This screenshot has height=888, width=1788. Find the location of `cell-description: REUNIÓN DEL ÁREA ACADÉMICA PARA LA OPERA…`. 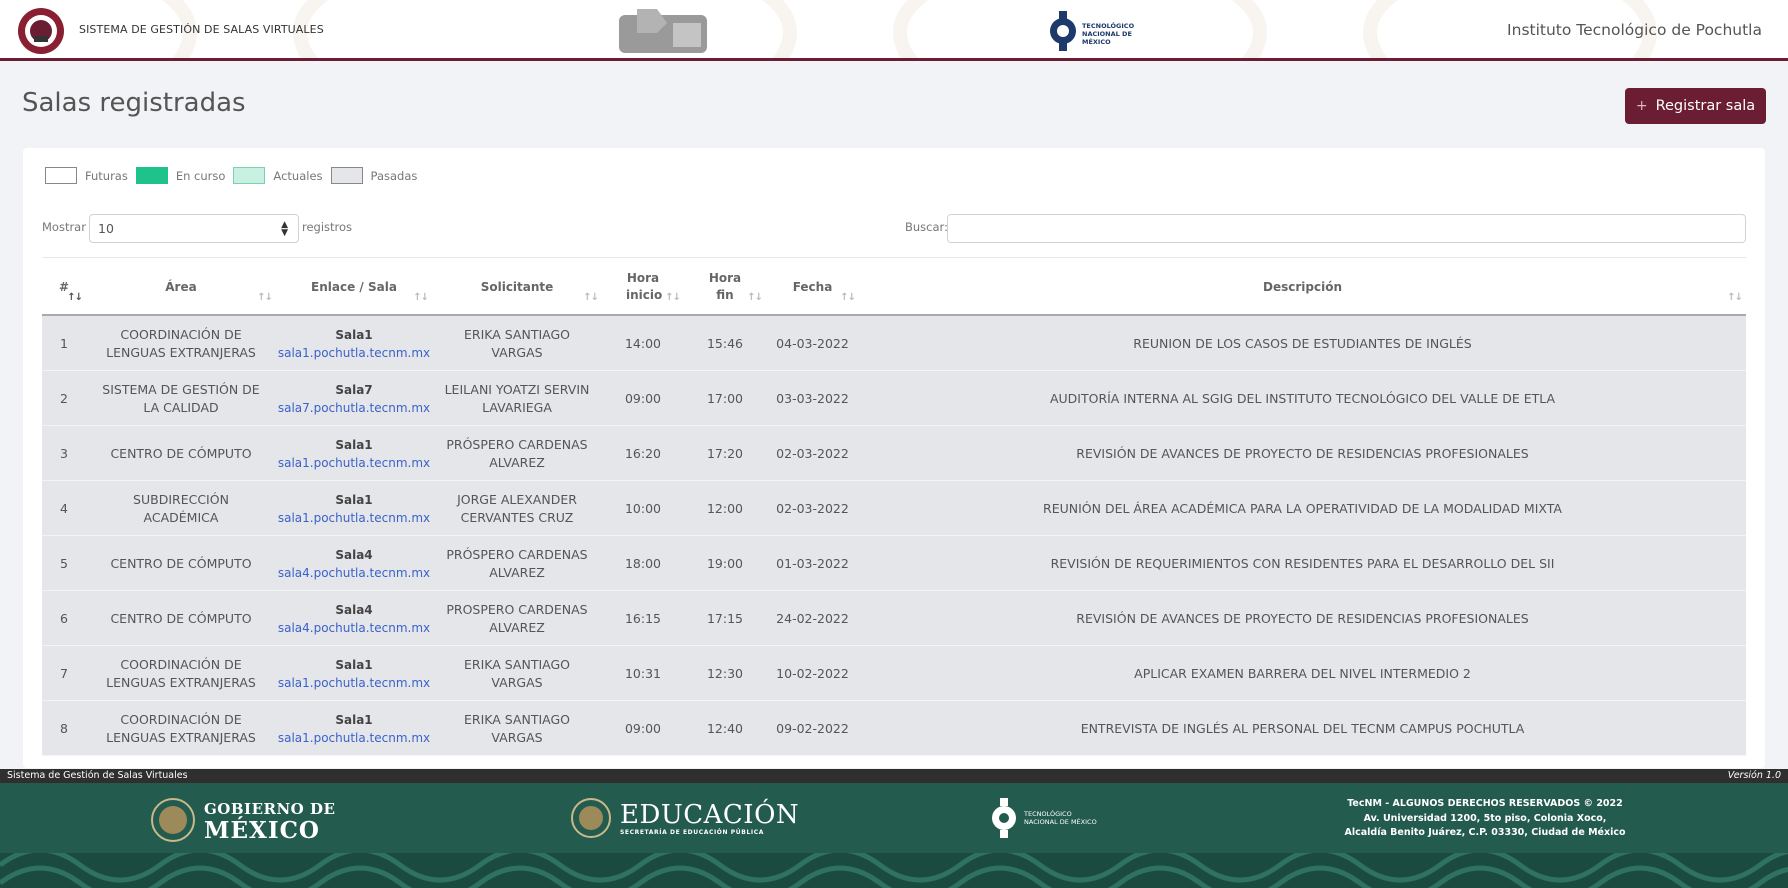

cell-description: REUNIÓN DEL ÁREA ACADÉMICA PARA LA OPERA… is located at coordinates (1302, 508).